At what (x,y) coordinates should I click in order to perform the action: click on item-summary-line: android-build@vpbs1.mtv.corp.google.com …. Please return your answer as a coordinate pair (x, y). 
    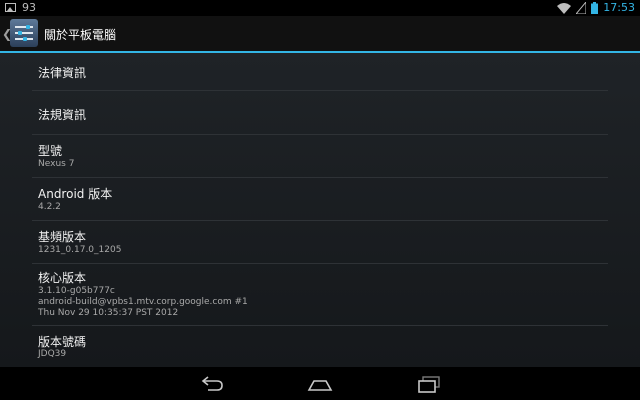
    Looking at the image, I should click on (143, 302).